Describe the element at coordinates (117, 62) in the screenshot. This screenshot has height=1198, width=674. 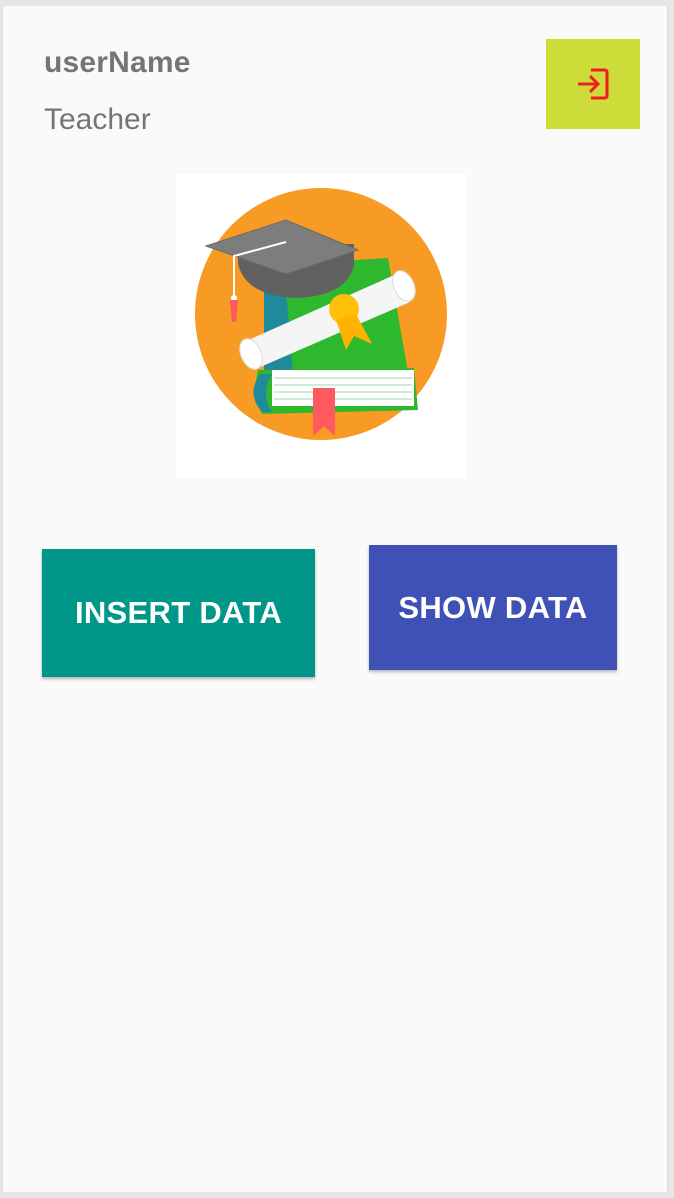
I see `username-label: userName` at that location.